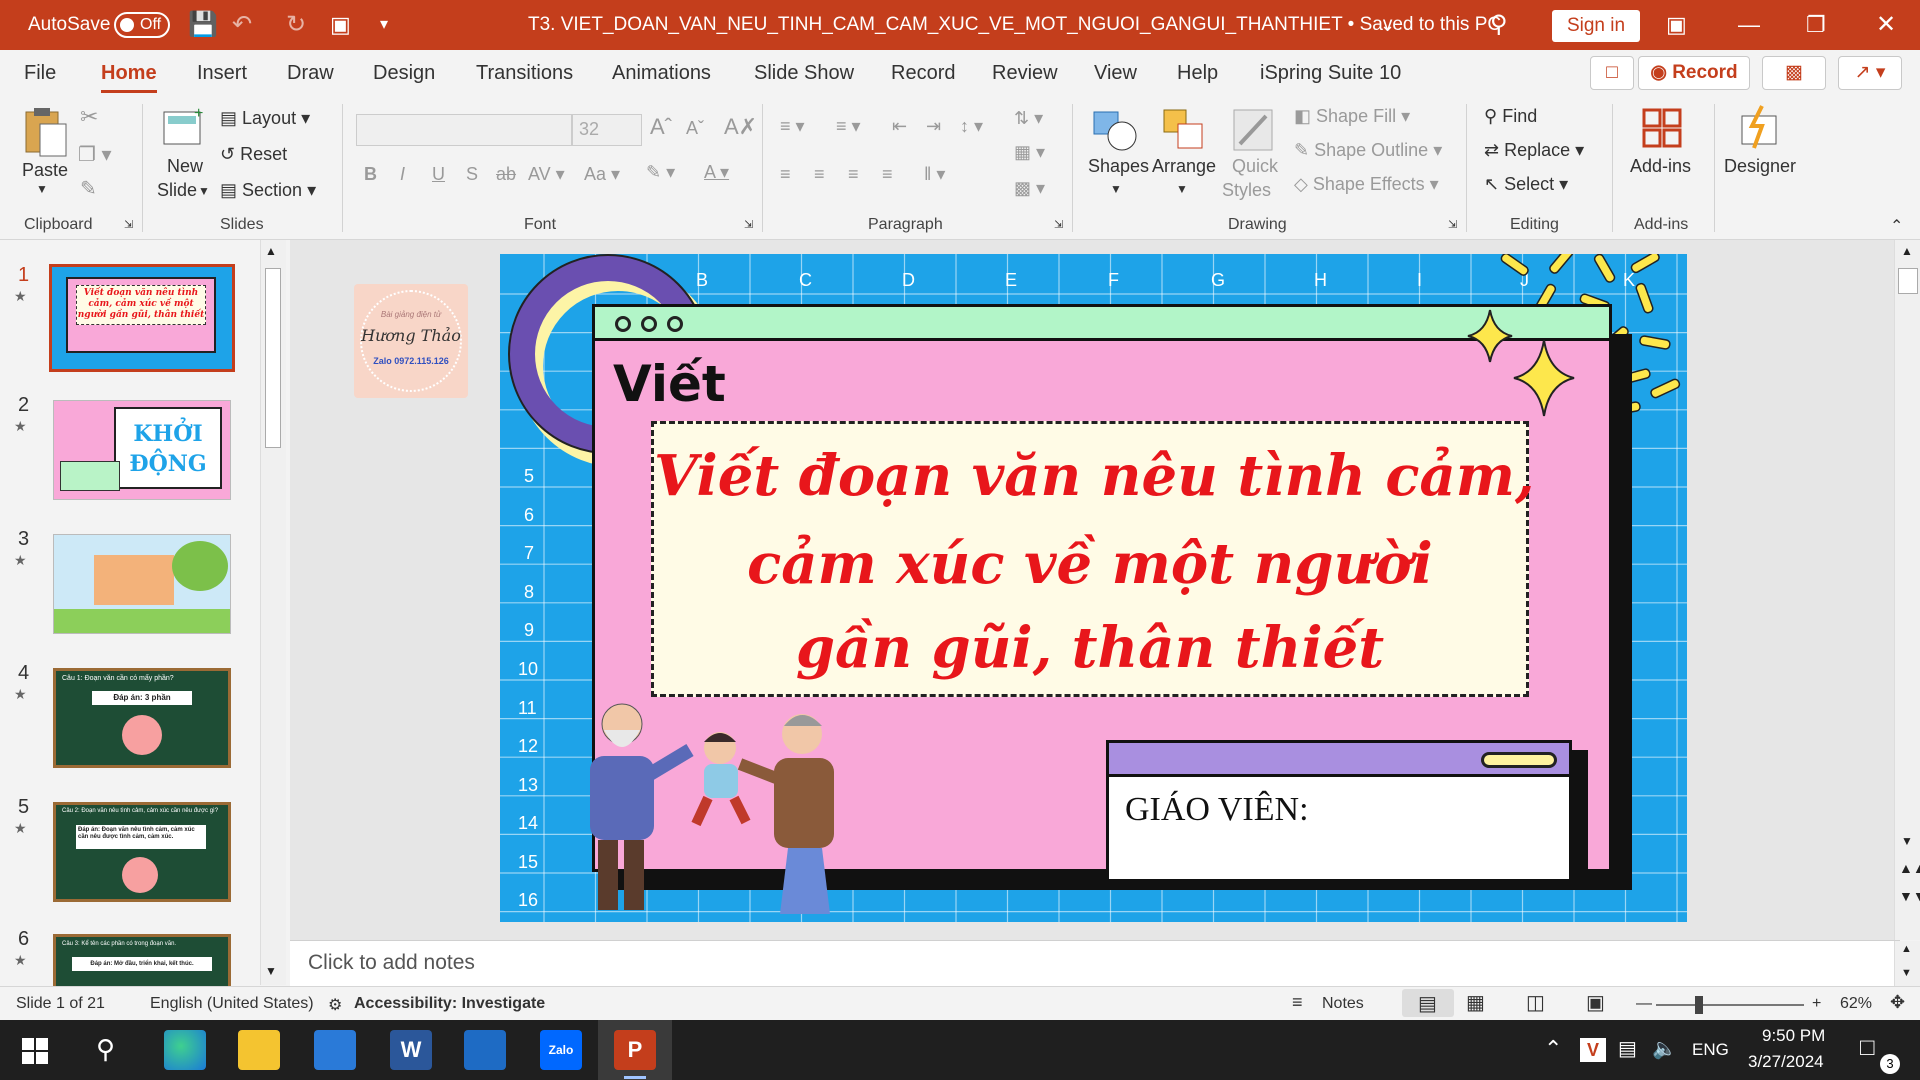 The width and height of the screenshot is (1920, 1080). What do you see at coordinates (1660, 166) in the screenshot?
I see `add-ins-label: Add-ins` at bounding box center [1660, 166].